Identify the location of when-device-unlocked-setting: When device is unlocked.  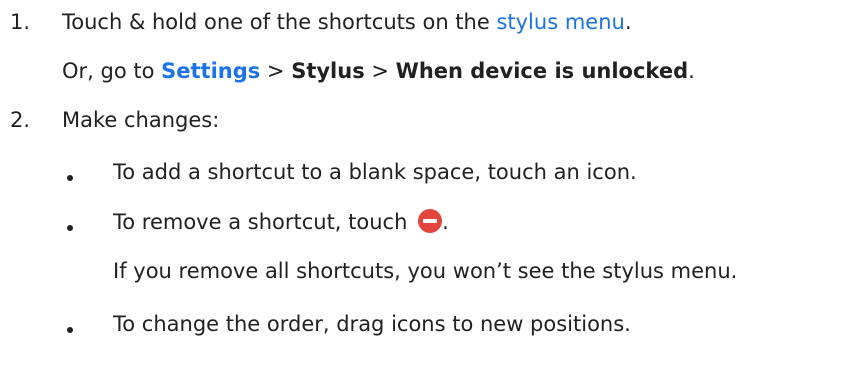
(542, 71).